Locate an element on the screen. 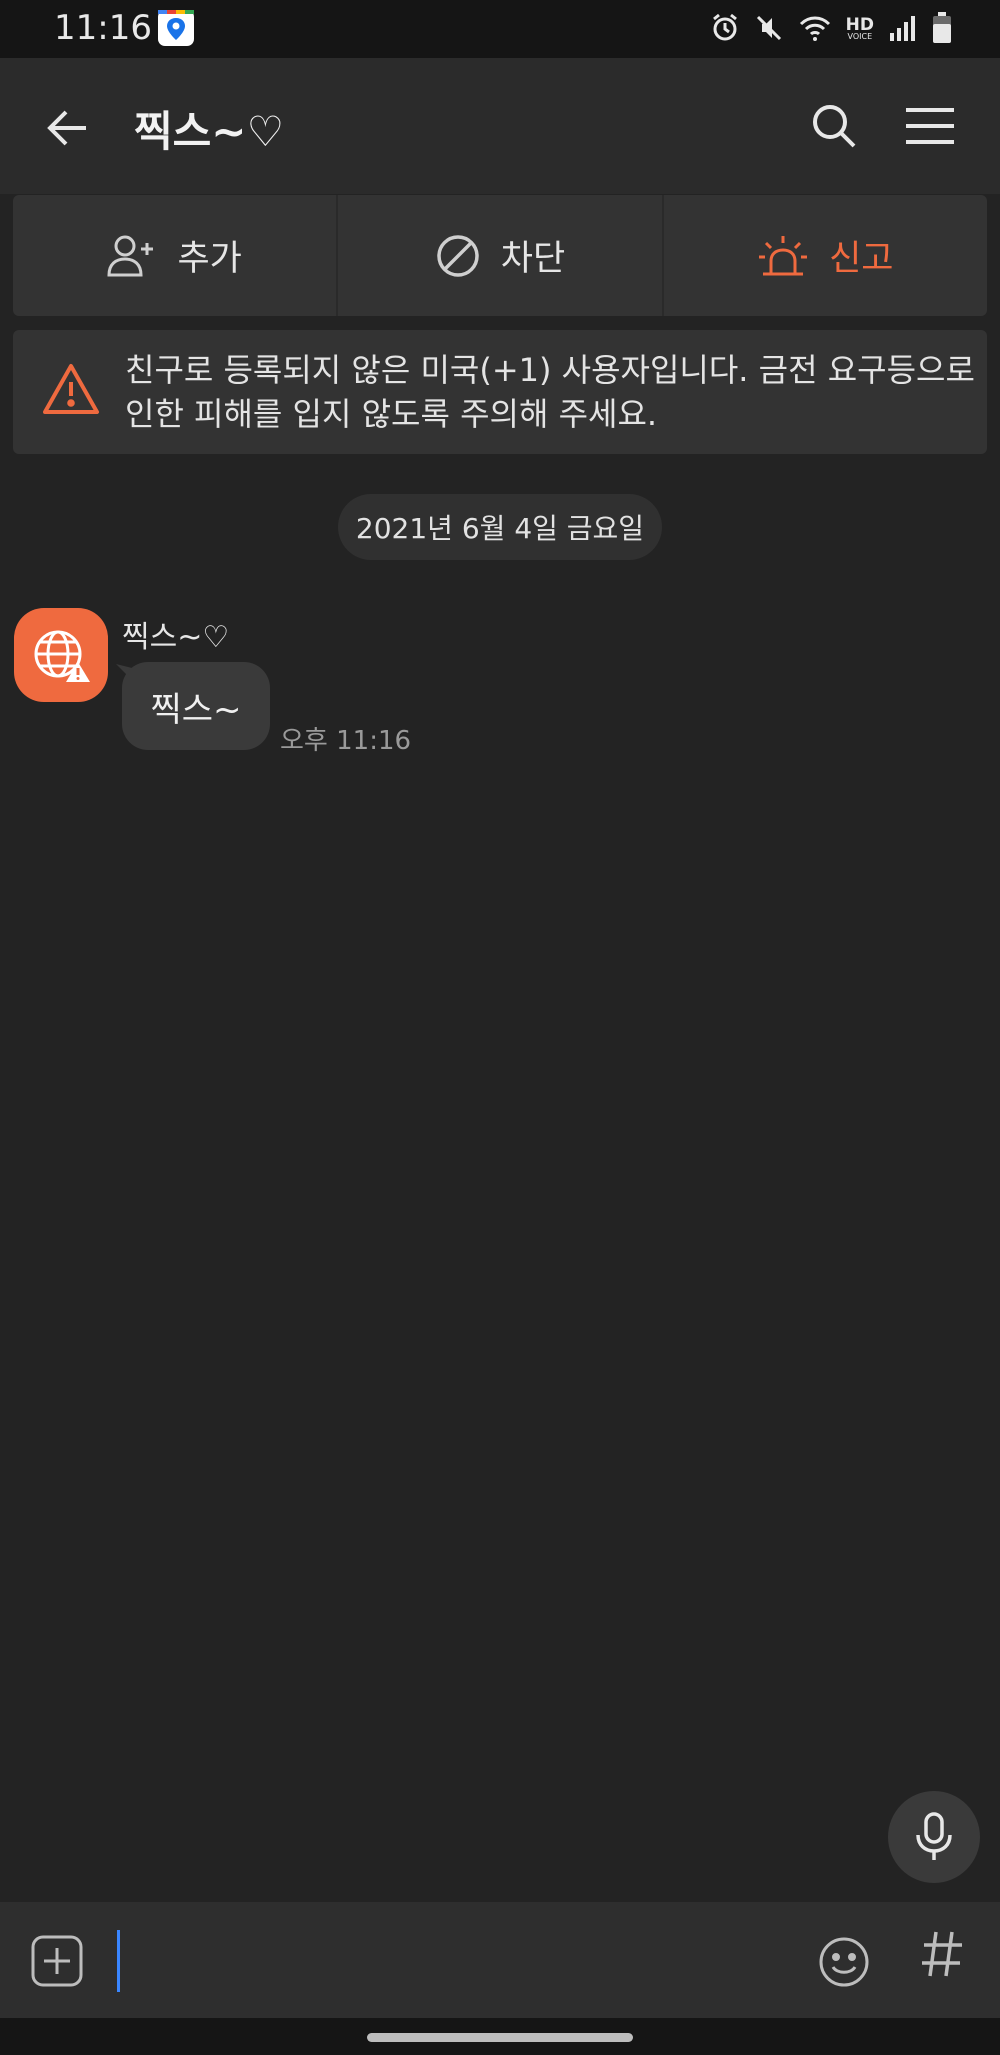  attach-button is located at coordinates (57, 1961).